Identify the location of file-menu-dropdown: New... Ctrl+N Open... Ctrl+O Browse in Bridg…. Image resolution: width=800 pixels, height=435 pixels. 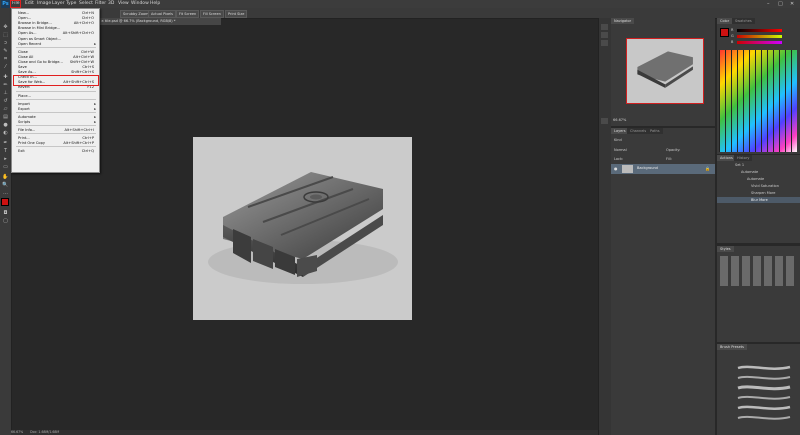
(55, 90).